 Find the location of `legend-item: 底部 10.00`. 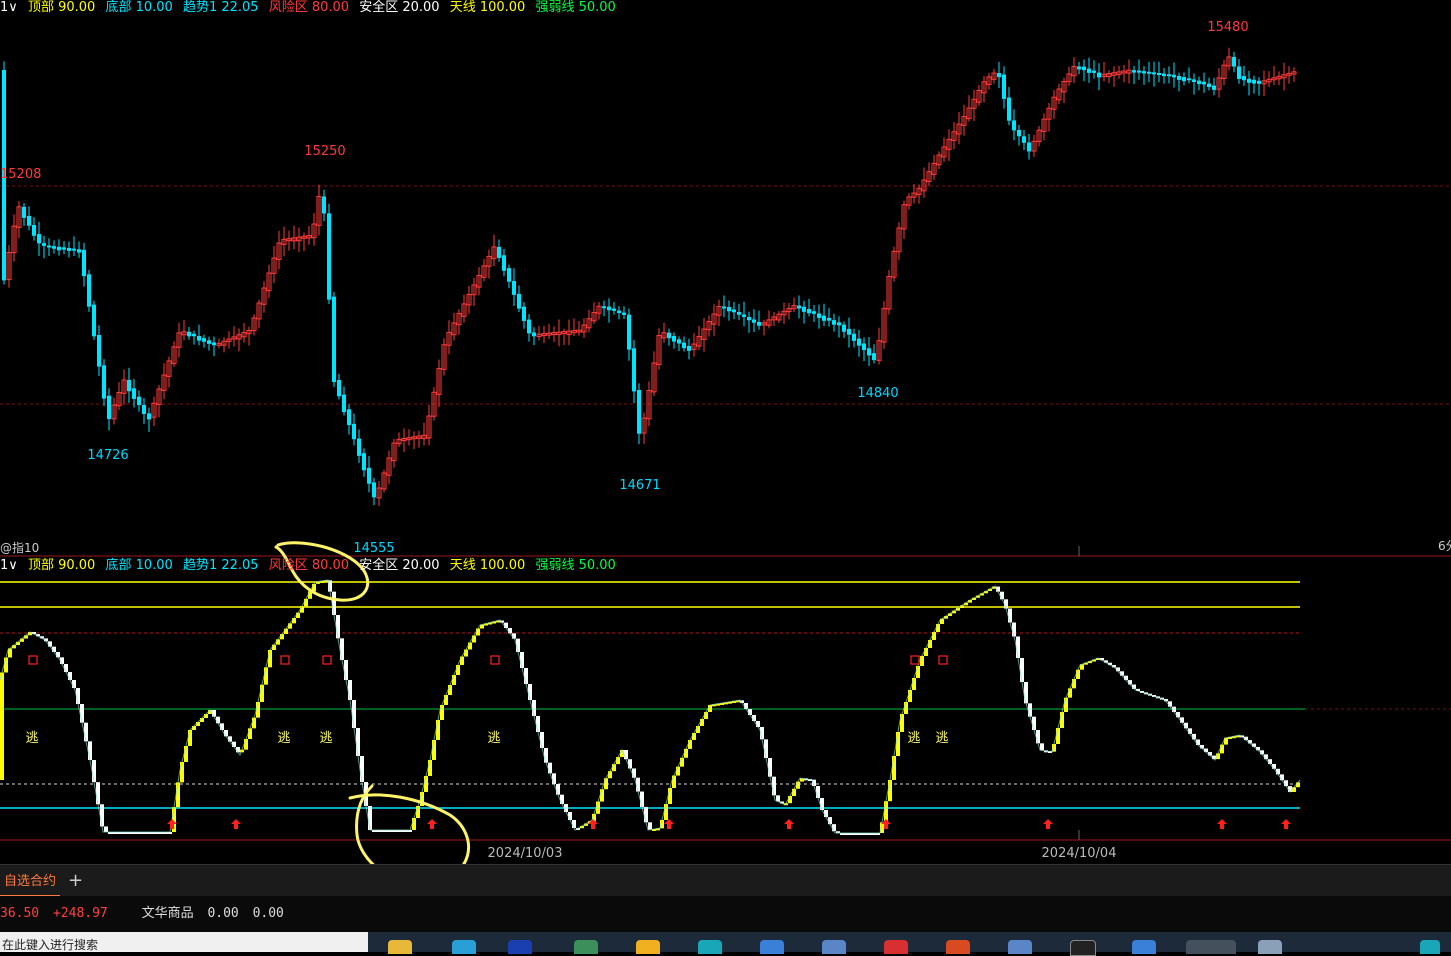

legend-item: 底部 10.00 is located at coordinates (139, 7).